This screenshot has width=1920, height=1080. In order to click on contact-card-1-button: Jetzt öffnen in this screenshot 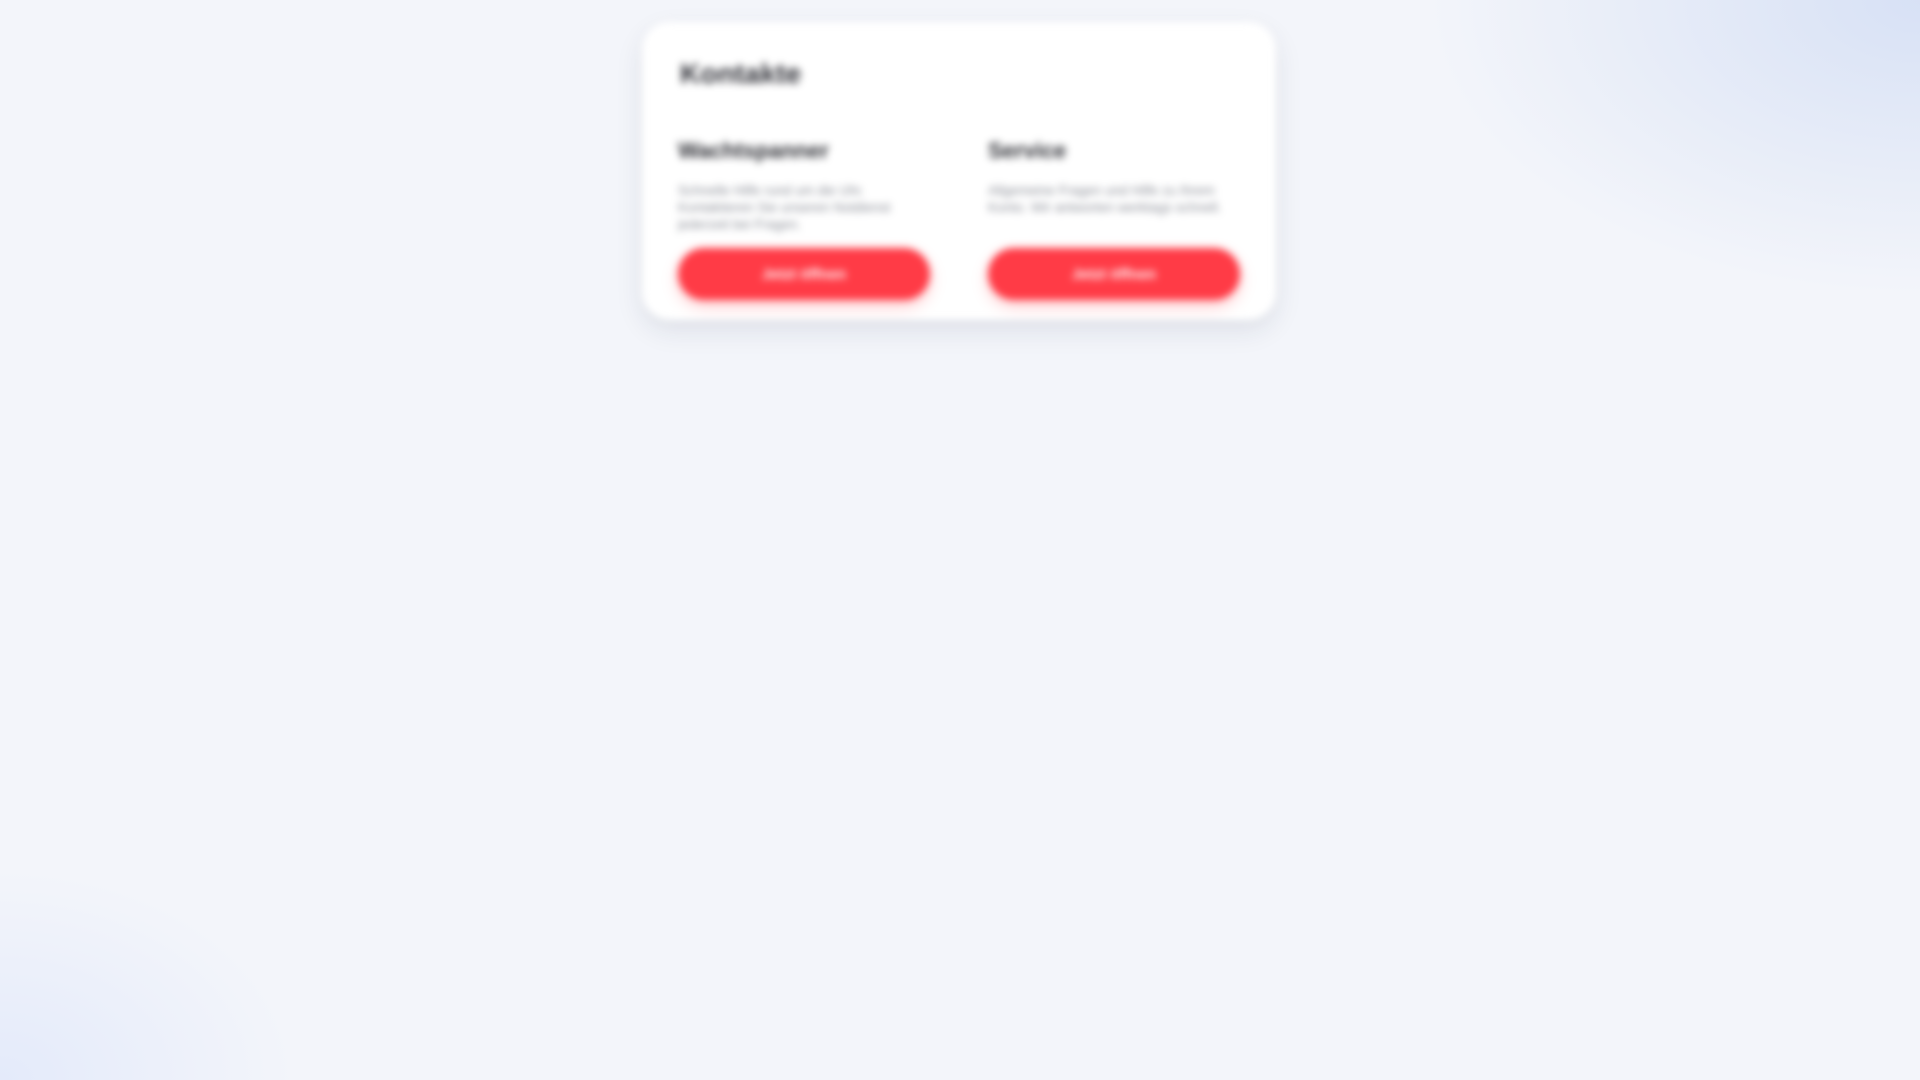, I will do `click(804, 274)`.